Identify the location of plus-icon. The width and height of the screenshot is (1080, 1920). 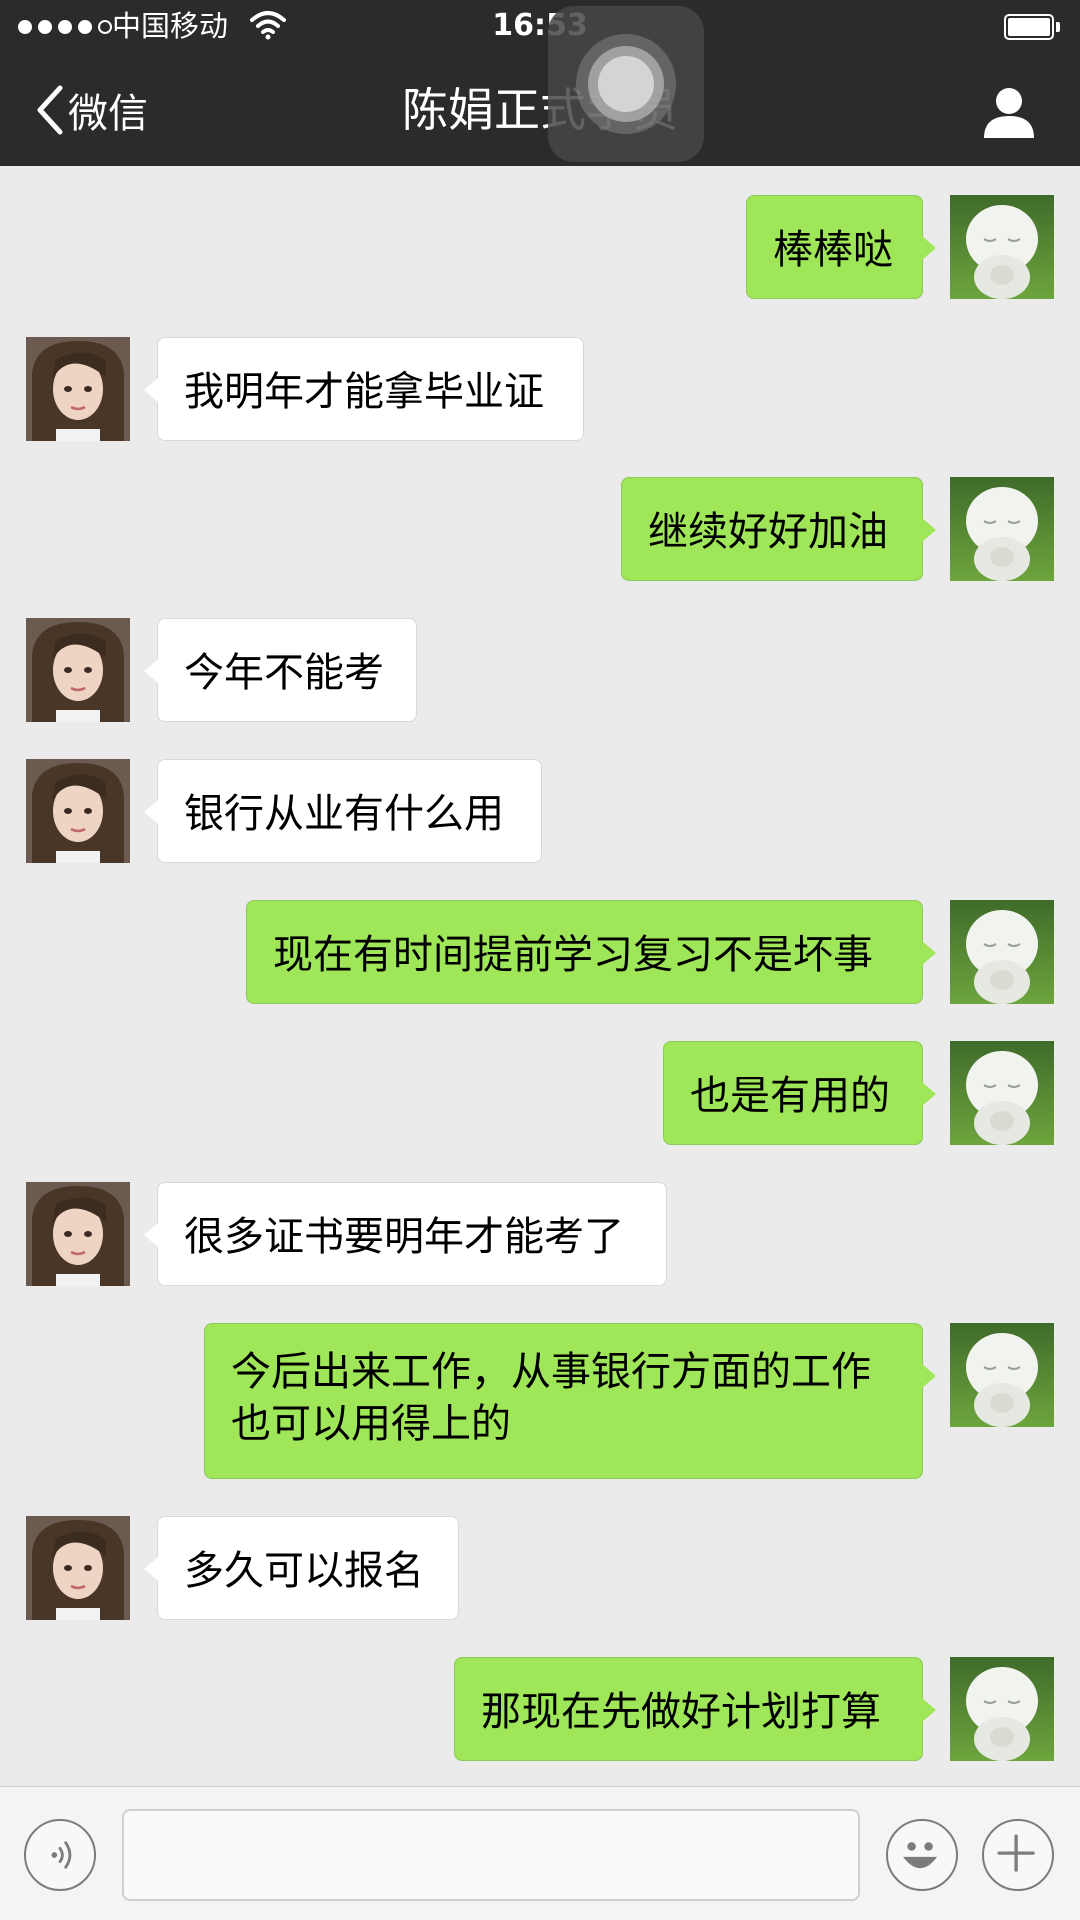
(1016, 1853).